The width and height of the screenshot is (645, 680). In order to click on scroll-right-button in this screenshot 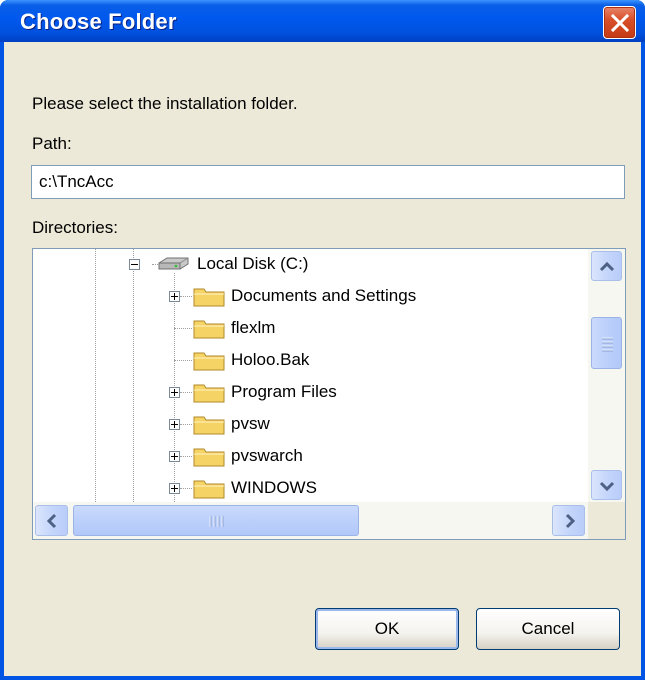, I will do `click(568, 520)`.